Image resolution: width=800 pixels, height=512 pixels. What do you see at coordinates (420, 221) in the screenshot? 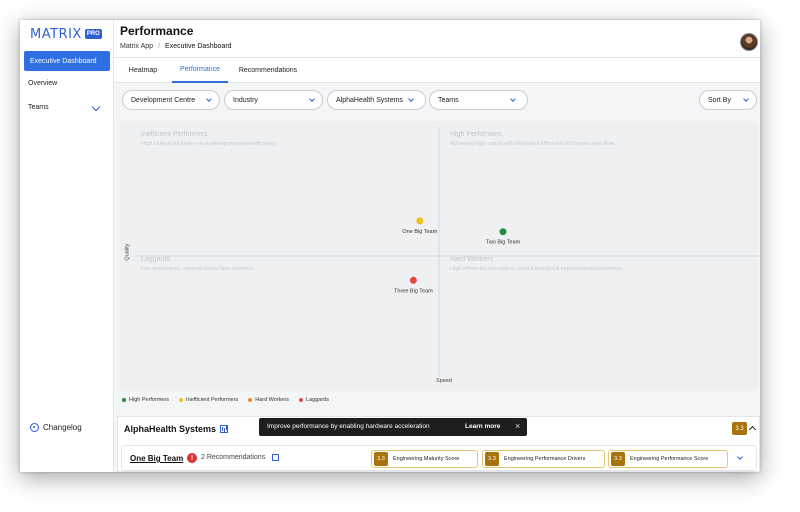
I see `data-point-one-big-team` at bounding box center [420, 221].